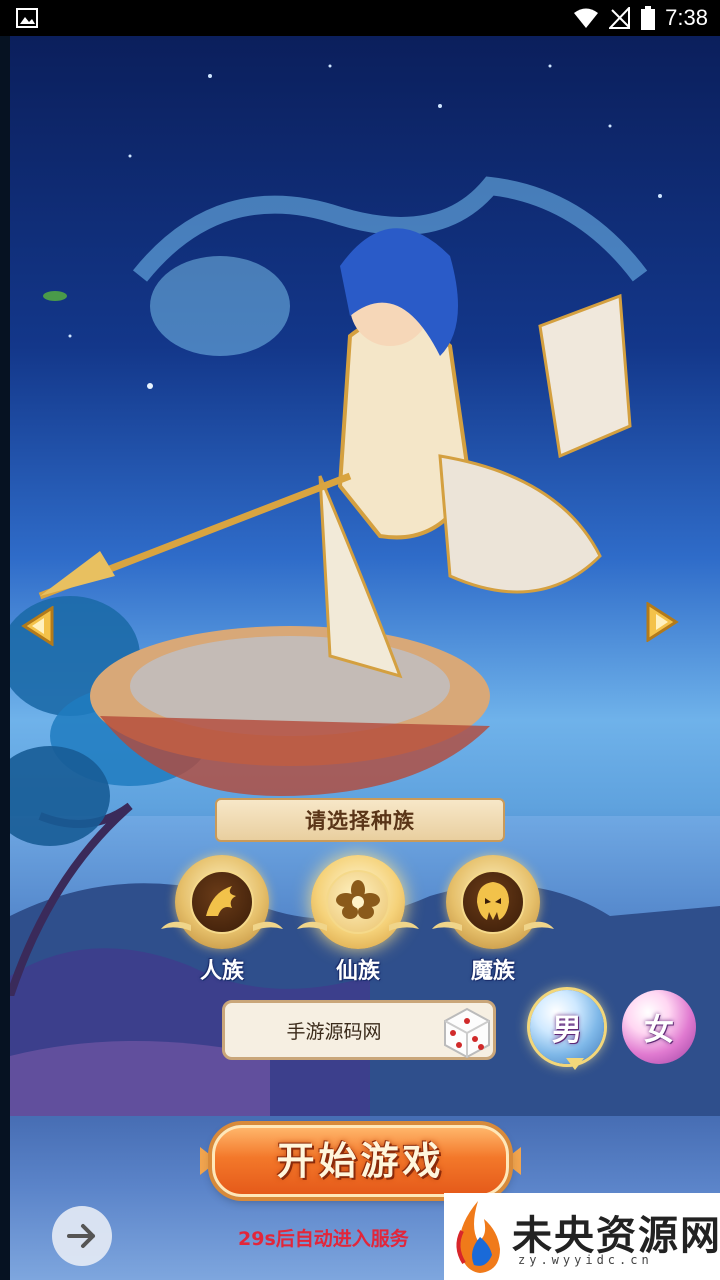 The height and width of the screenshot is (1280, 720). What do you see at coordinates (37, 626) in the screenshot?
I see `previous-character-arrow` at bounding box center [37, 626].